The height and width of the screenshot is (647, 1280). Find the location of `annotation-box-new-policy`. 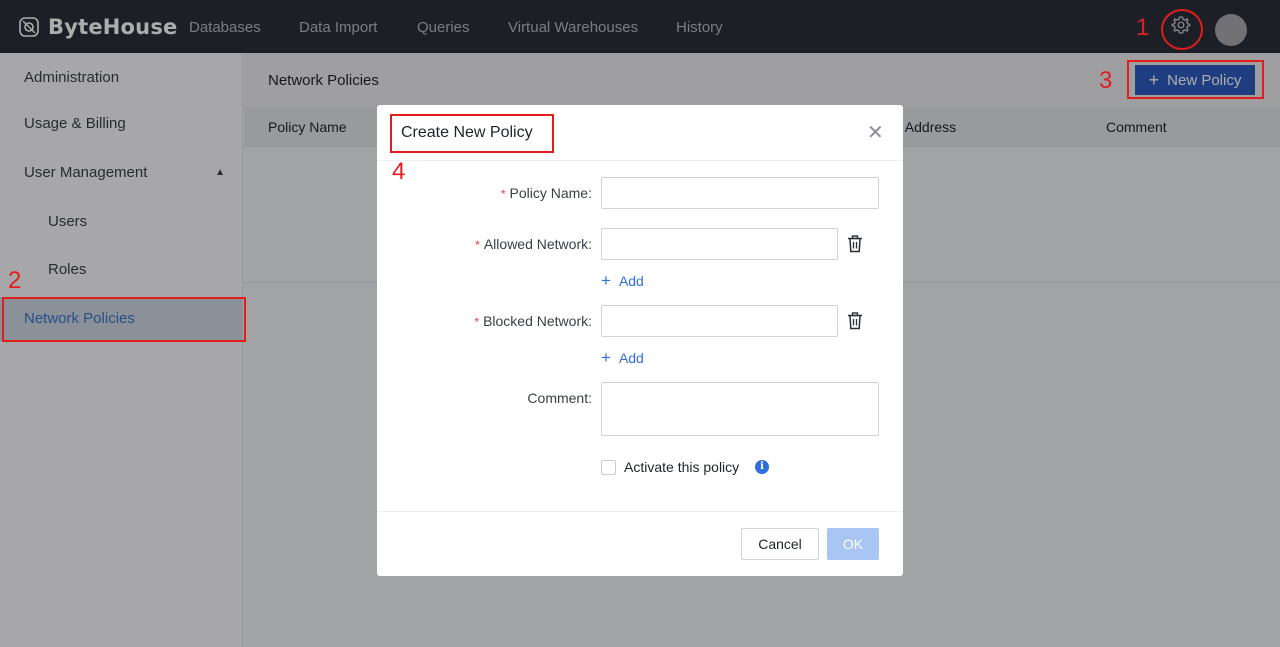

annotation-box-new-policy is located at coordinates (1195, 79).